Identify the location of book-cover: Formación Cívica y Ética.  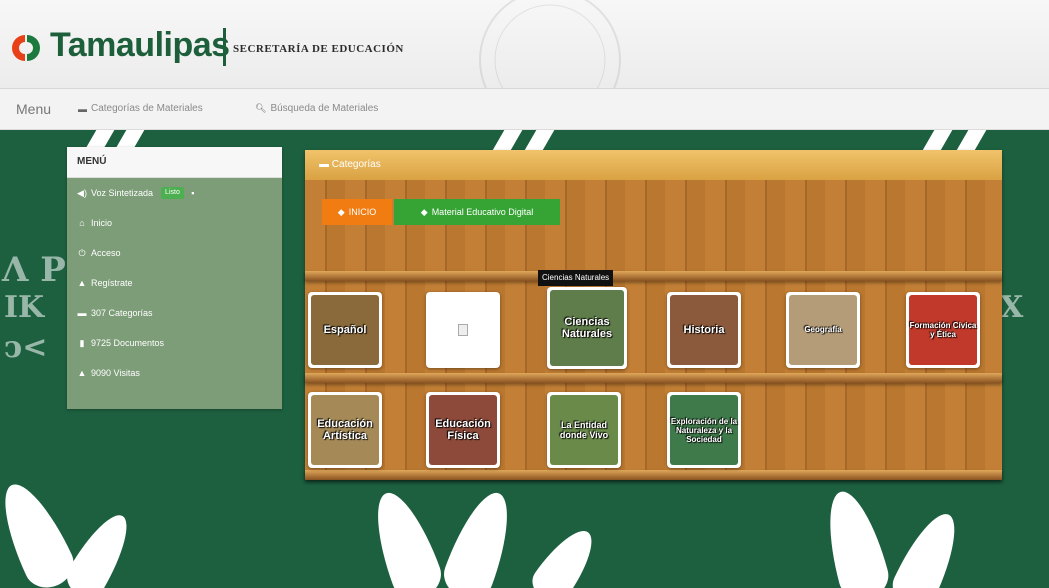
(943, 330).